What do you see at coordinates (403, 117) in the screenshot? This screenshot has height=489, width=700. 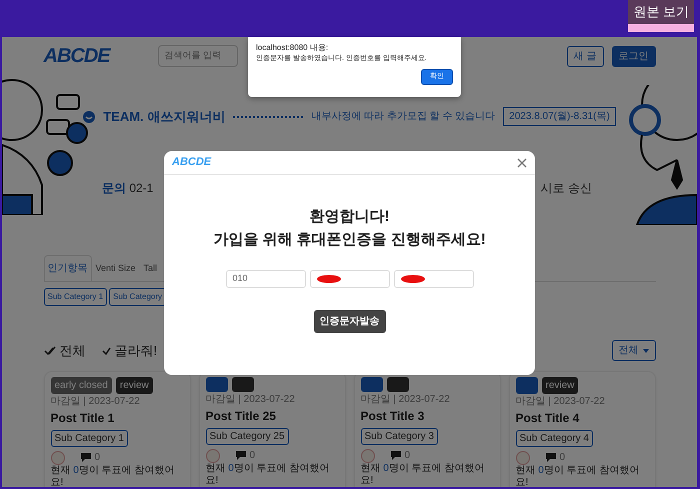 I see `recruit-notice: 내부사정에 따라 추가모집 할 수 있습니다` at bounding box center [403, 117].